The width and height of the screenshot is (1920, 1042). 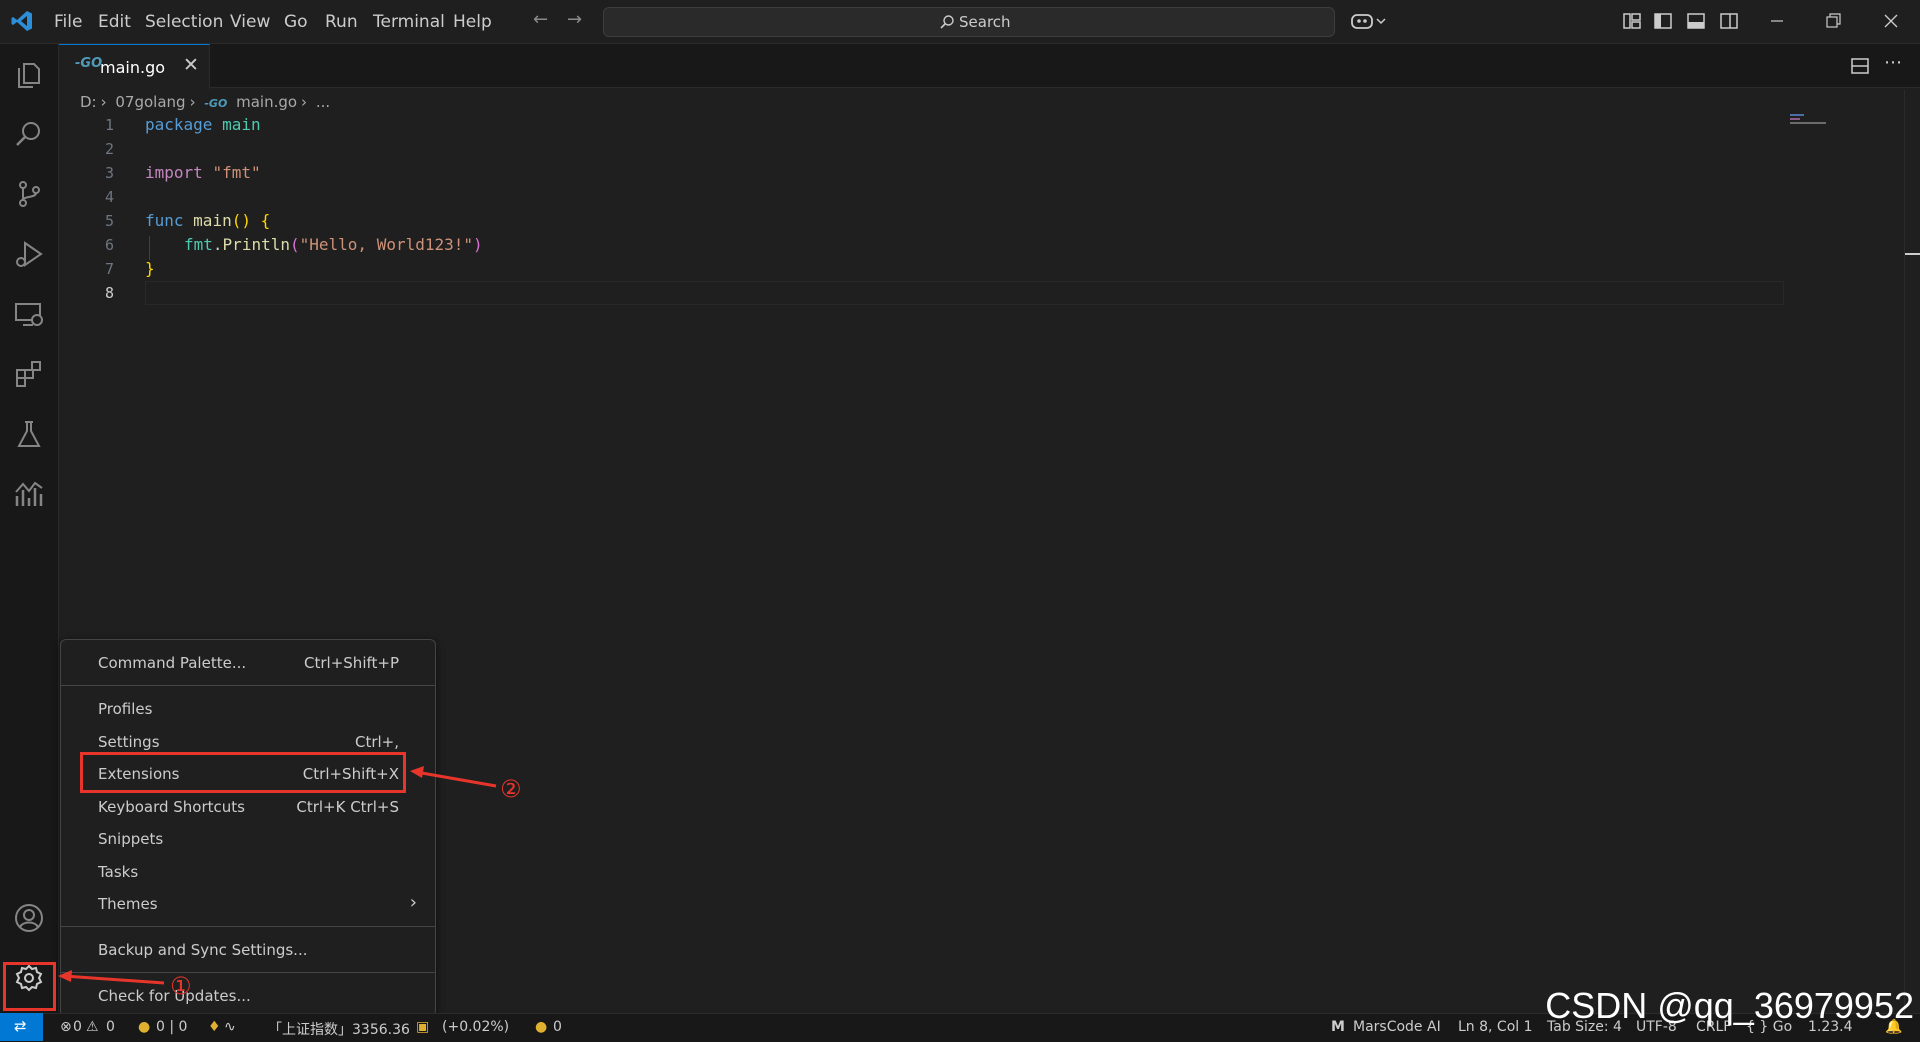 What do you see at coordinates (1860, 66) in the screenshot?
I see `split-editor-icon` at bounding box center [1860, 66].